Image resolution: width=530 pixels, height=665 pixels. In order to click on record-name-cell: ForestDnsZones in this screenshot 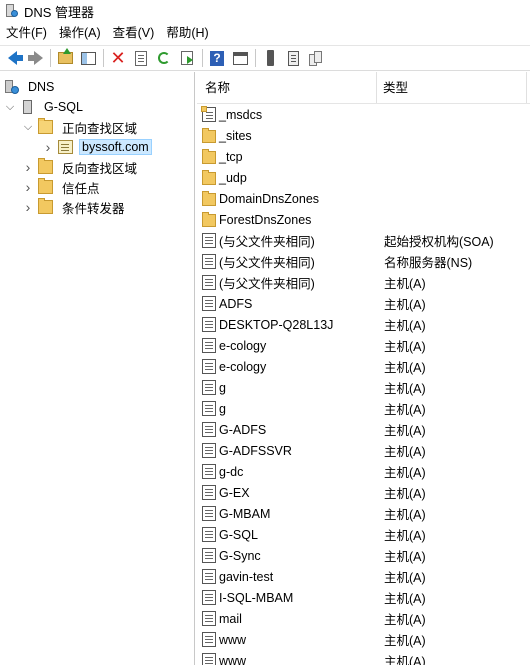, I will do `click(290, 219)`.